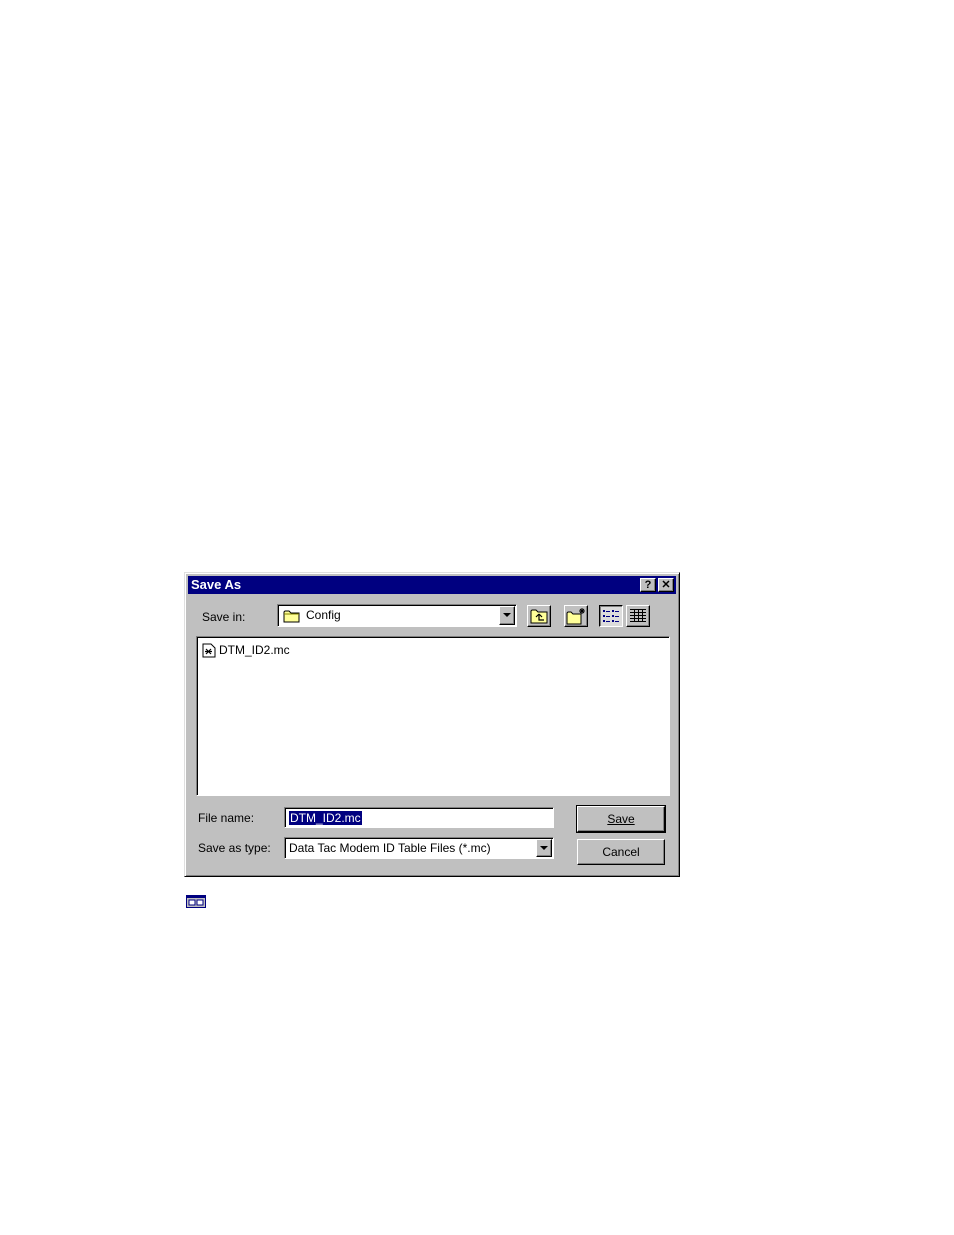 This screenshot has height=1235, width=954. I want to click on close-button: ✕, so click(666, 585).